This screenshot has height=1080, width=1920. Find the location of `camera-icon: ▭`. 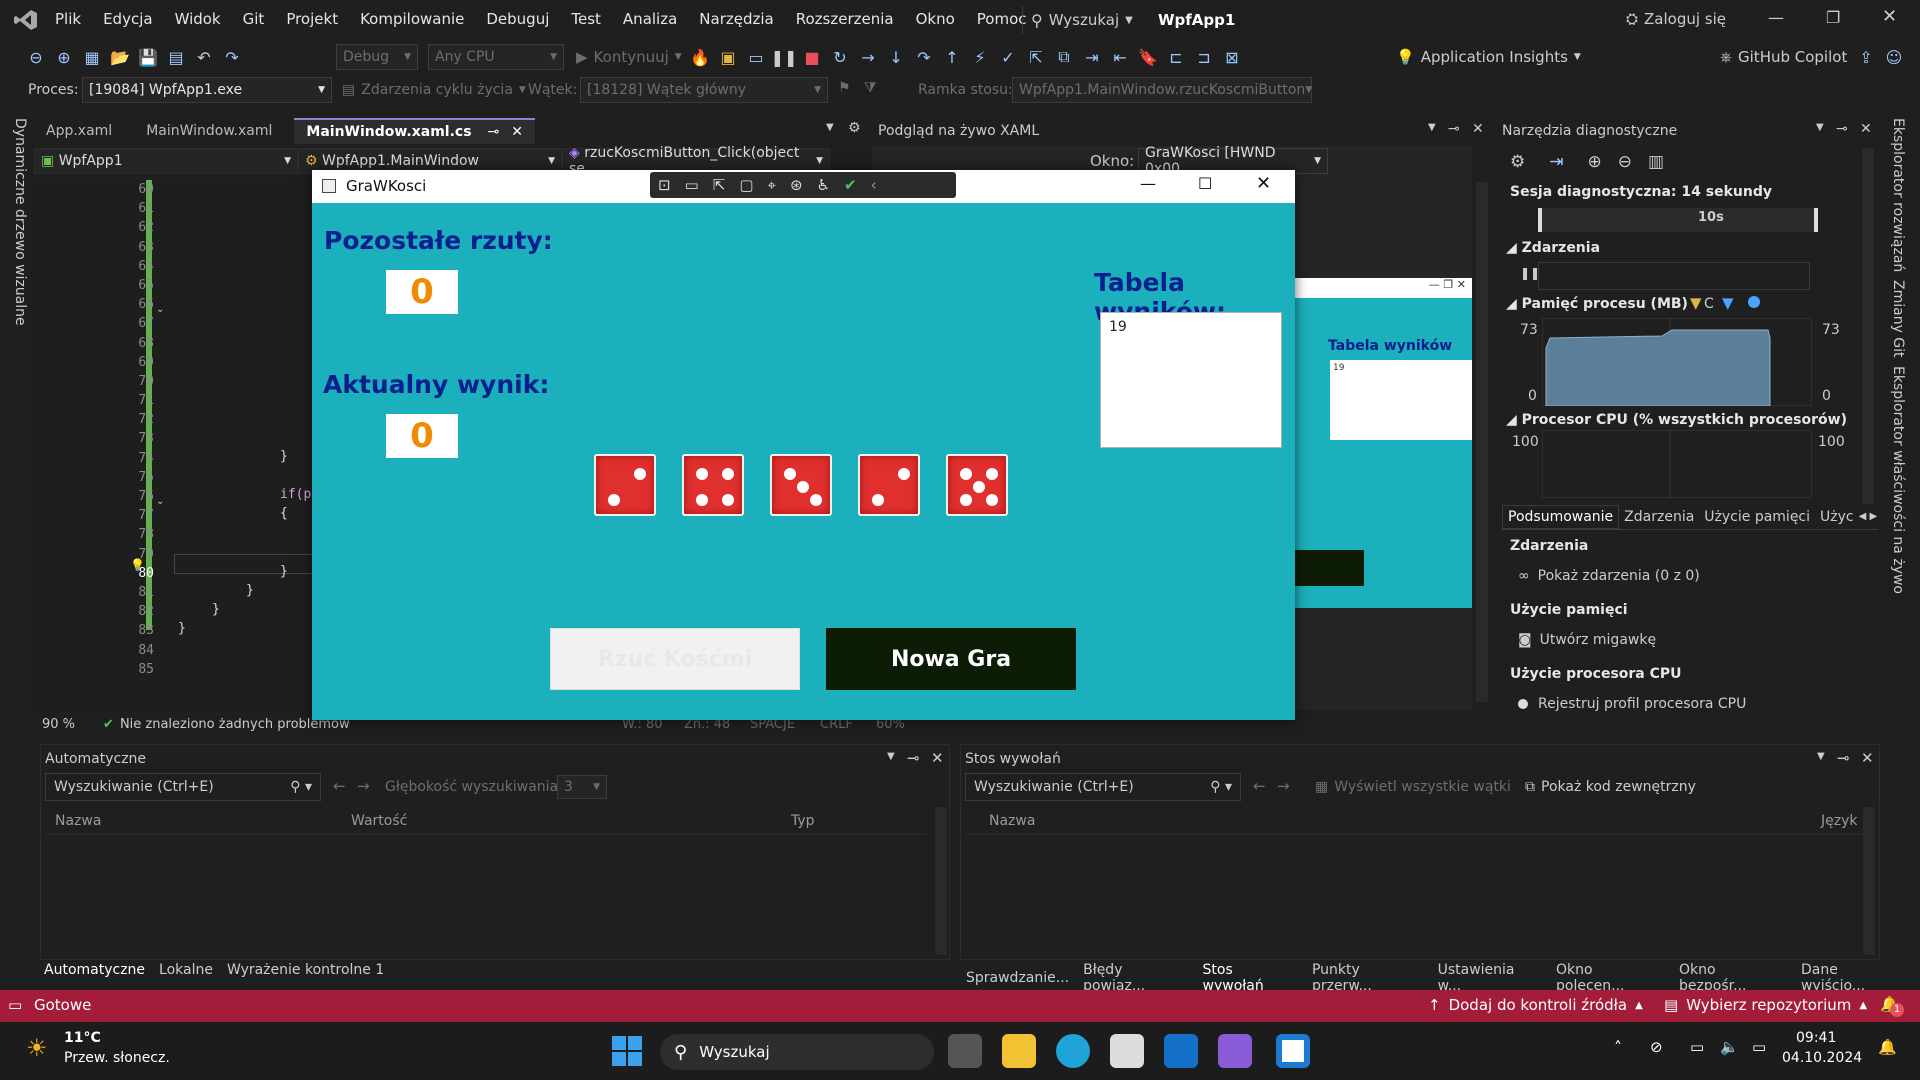

camera-icon: ▭ is located at coordinates (692, 185).